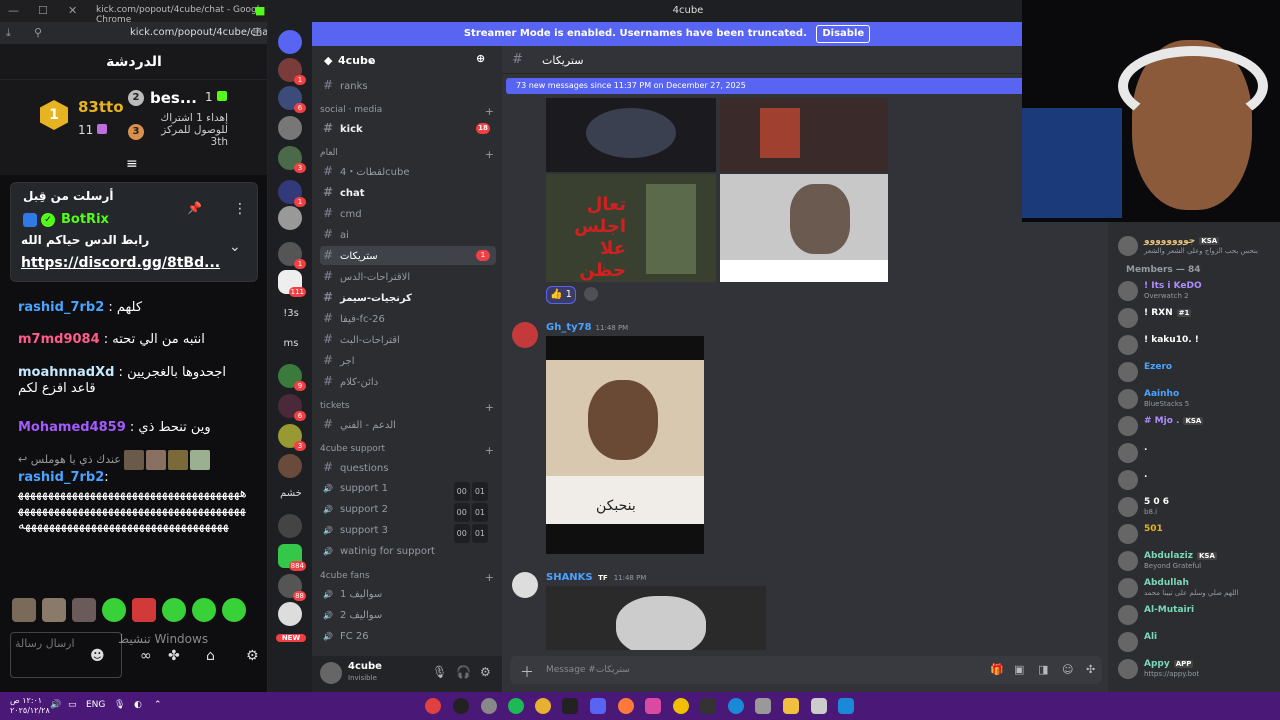 Image resolution: width=1280 pixels, height=720 pixels. Describe the element at coordinates (138, 705) in the screenshot. I see `network-icon: ◐` at that location.